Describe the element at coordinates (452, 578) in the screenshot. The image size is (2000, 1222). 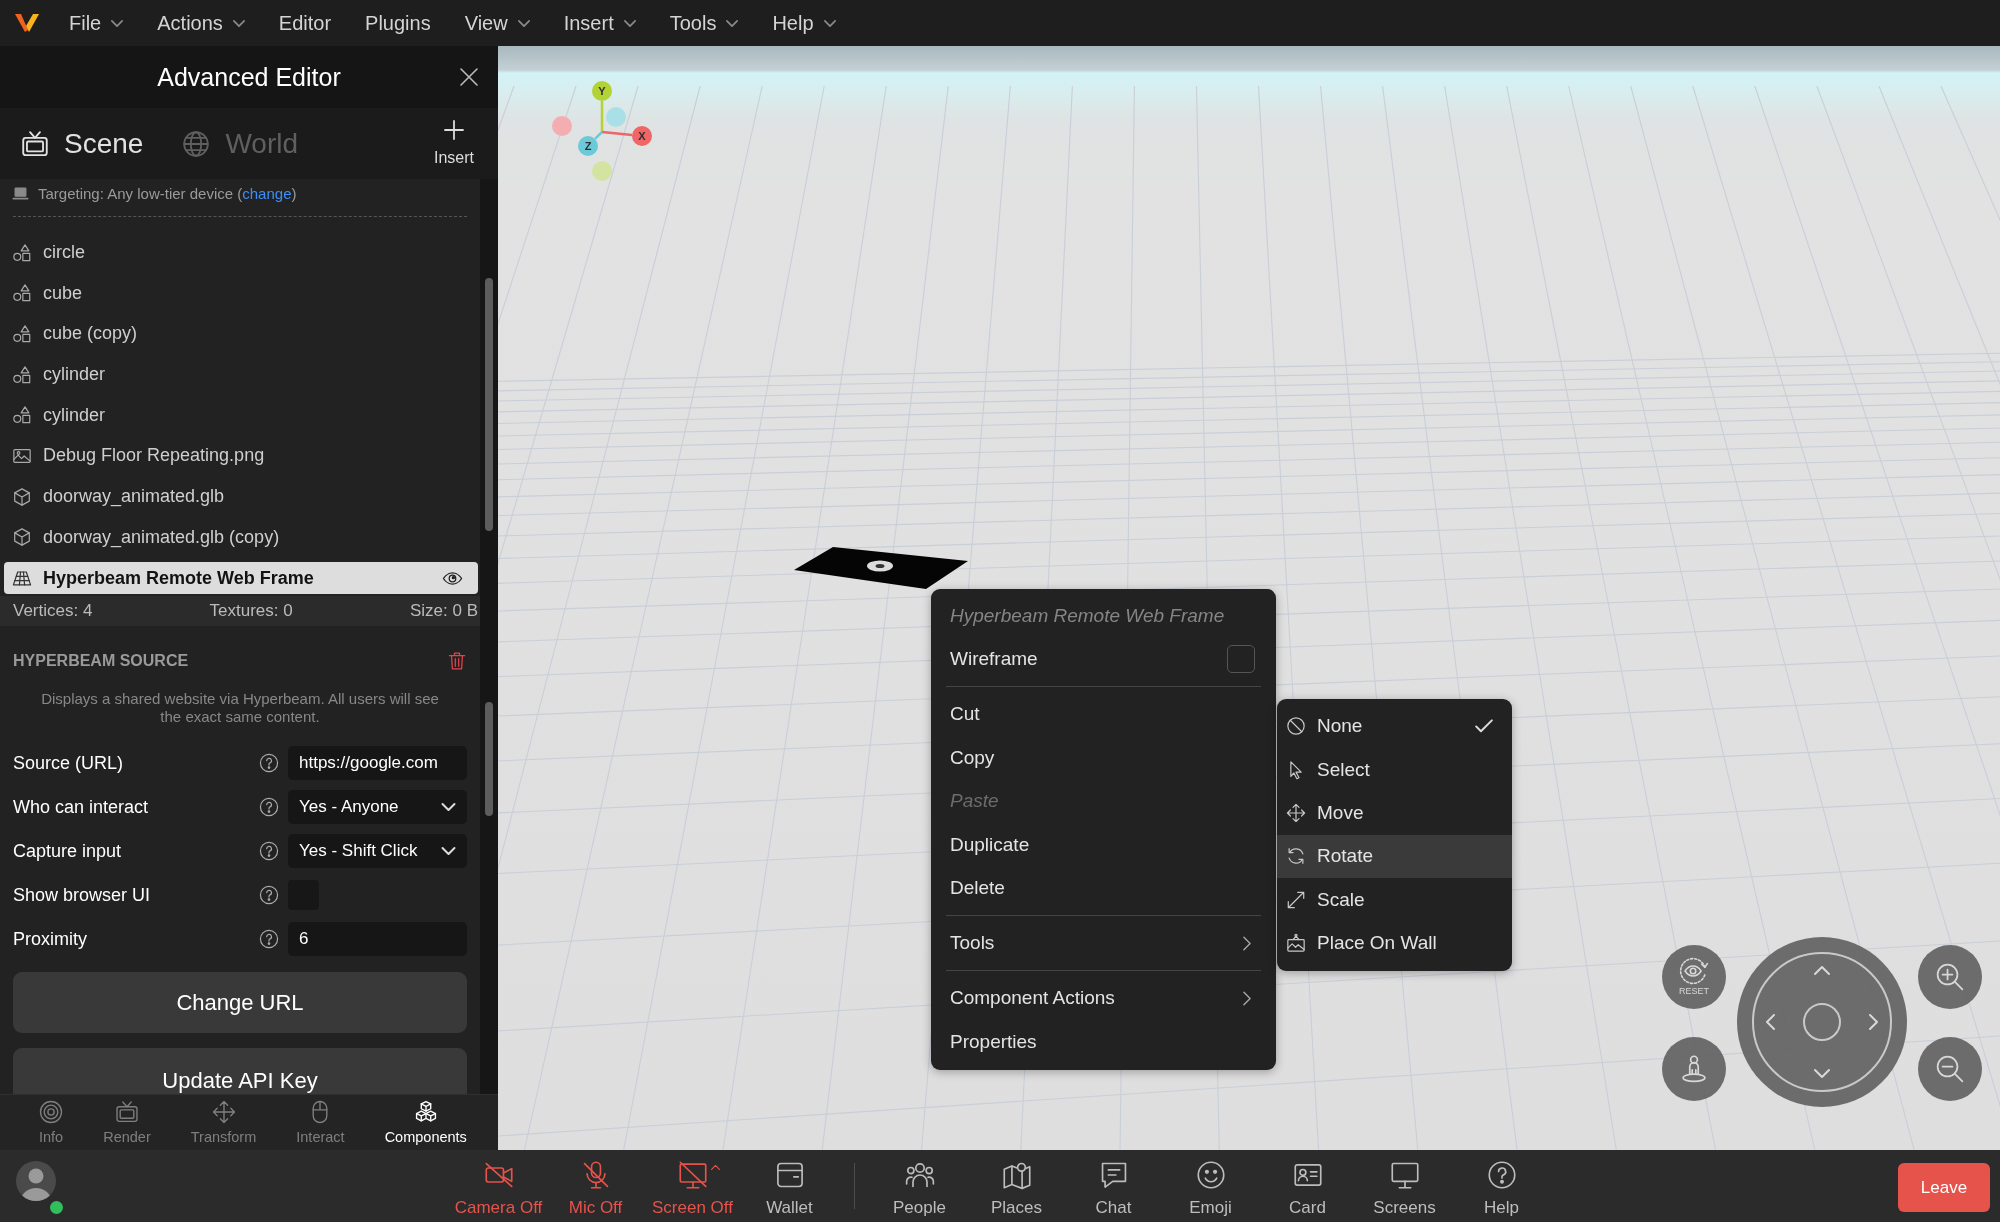
I see `eye-icon` at that location.